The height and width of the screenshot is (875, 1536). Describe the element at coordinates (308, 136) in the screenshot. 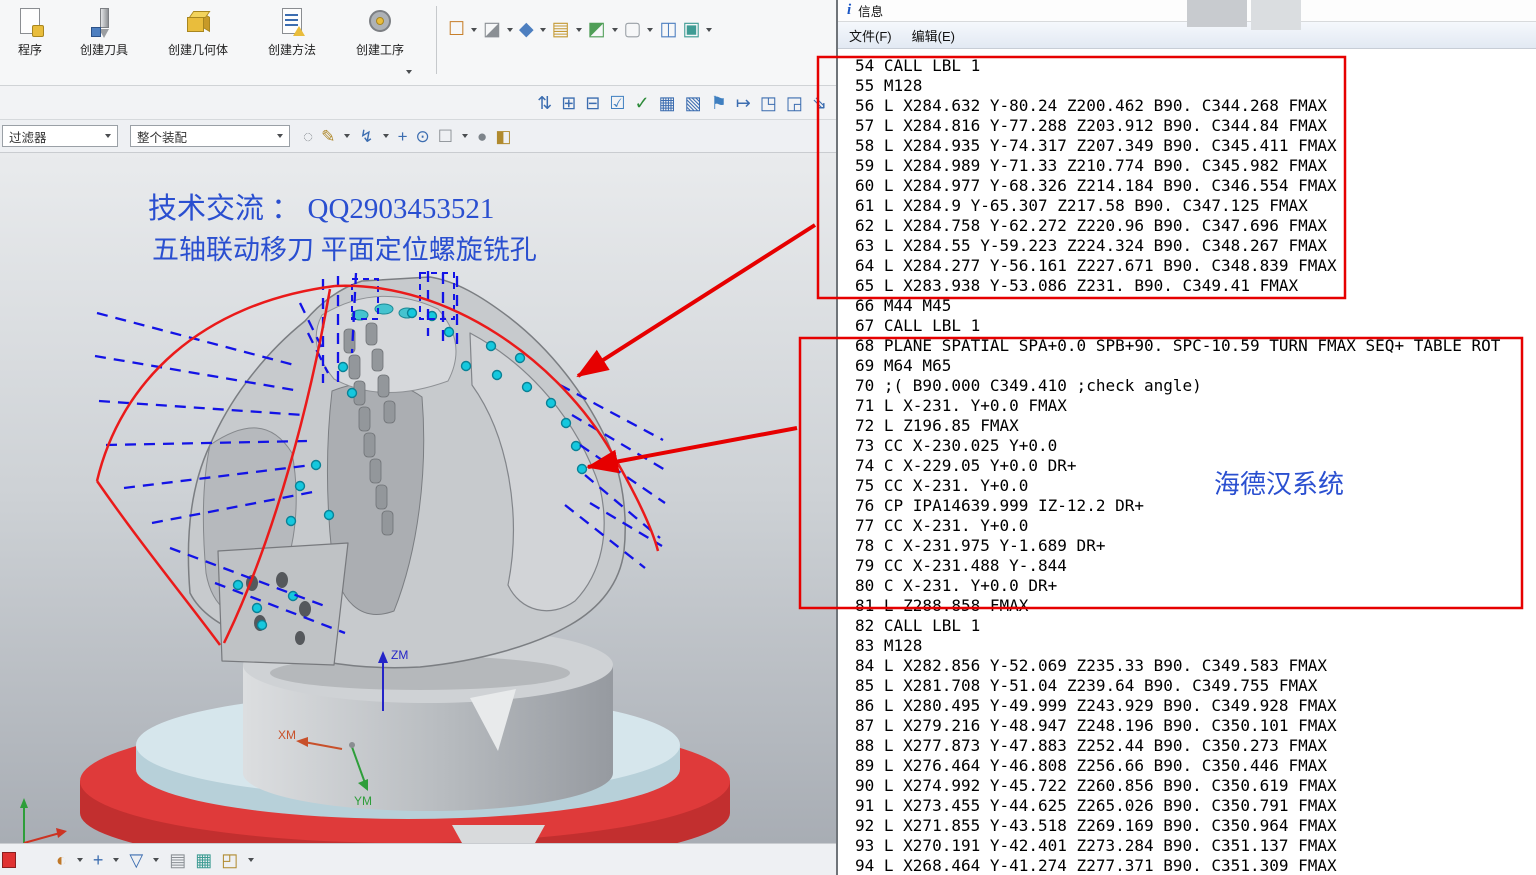

I see `refresh-circle-icon: ◌` at that location.